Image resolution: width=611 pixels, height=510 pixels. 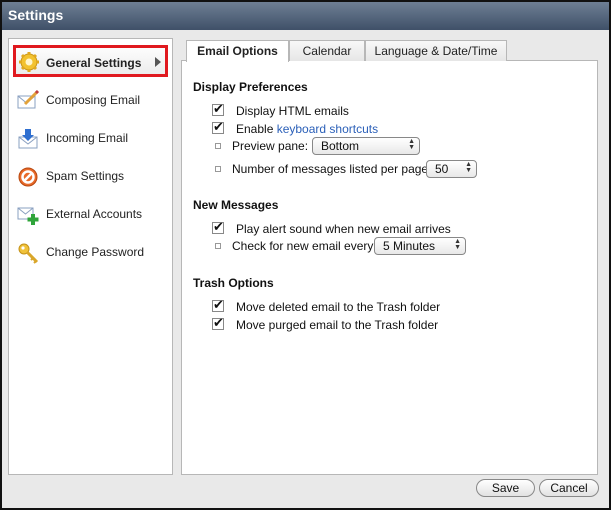 What do you see at coordinates (409, 246) in the screenshot?
I see `select-value: 5 Minutes` at bounding box center [409, 246].